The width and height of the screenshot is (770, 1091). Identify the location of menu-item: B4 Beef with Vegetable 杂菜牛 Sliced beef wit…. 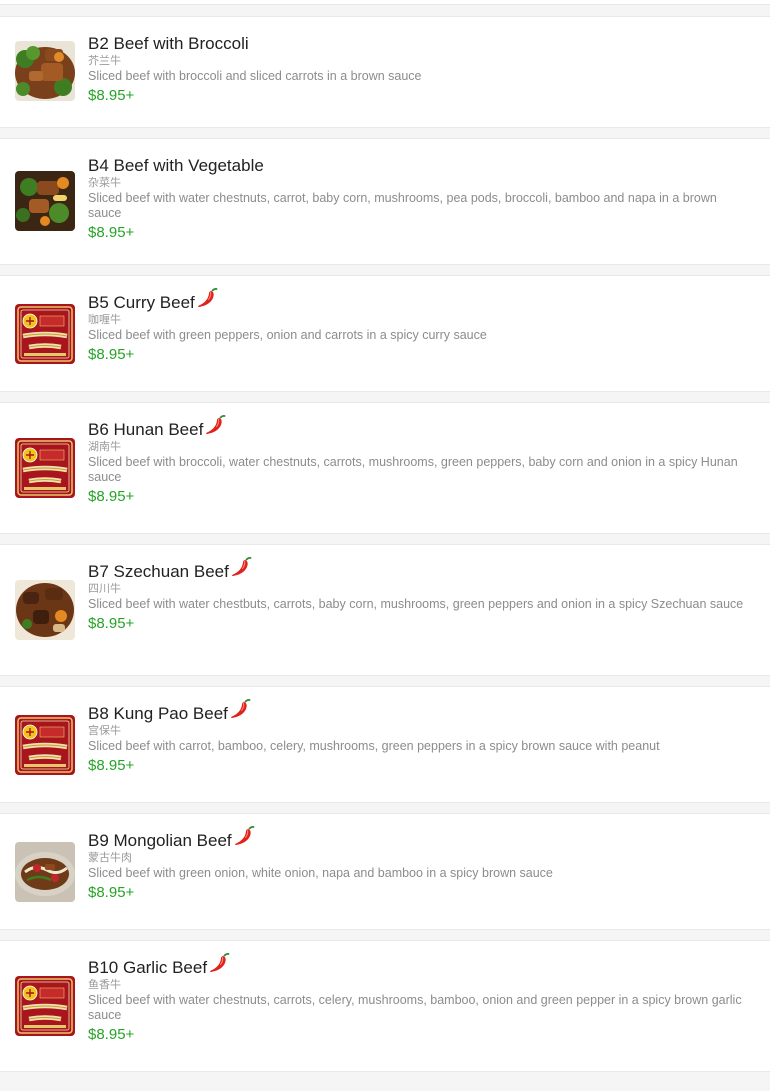
(385, 201).